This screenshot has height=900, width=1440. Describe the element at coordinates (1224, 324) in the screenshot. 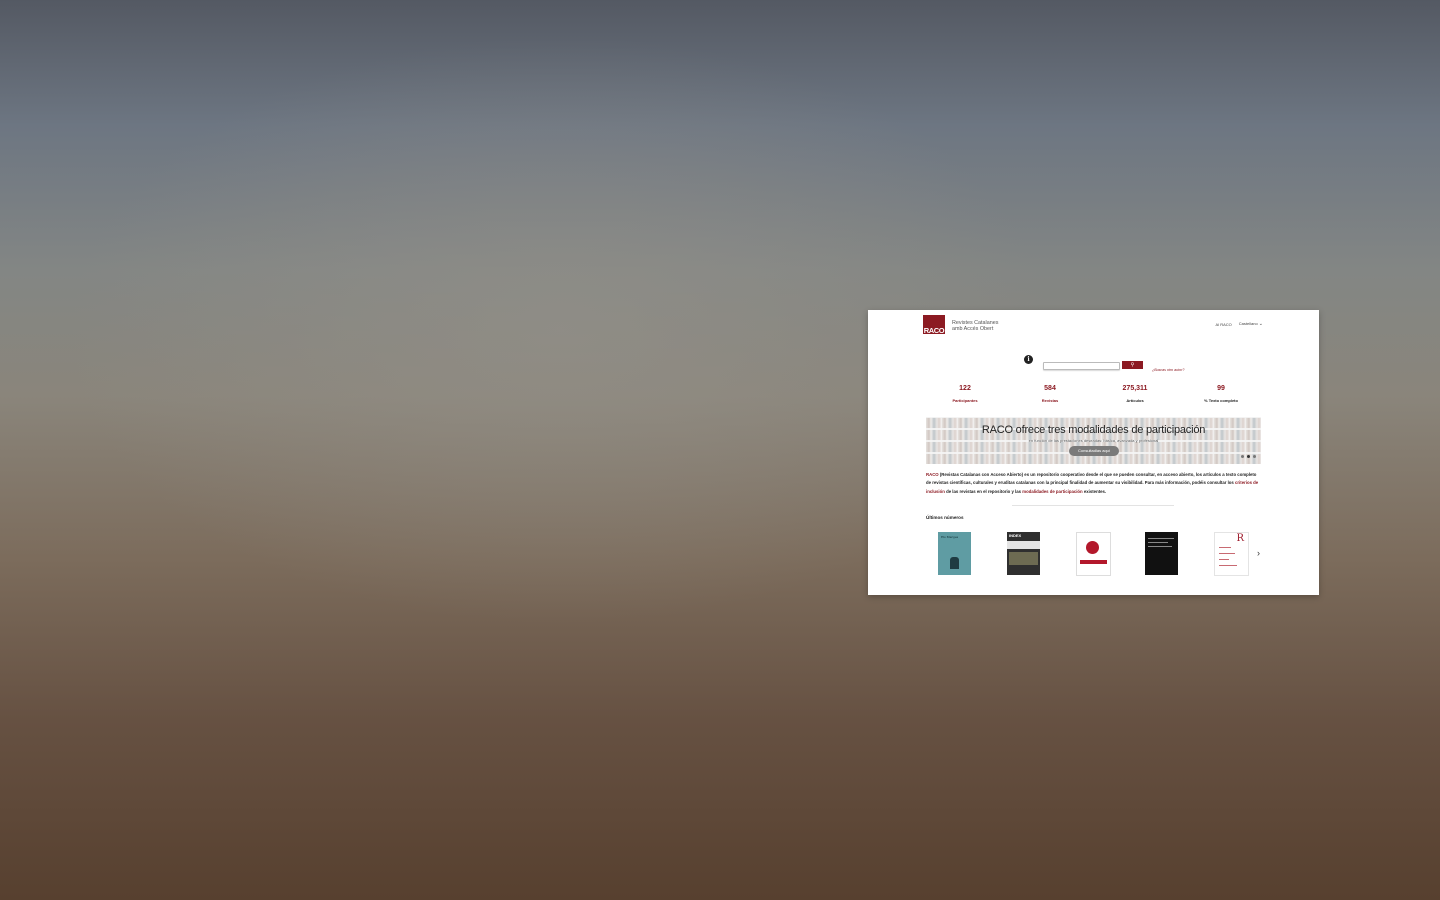

I see `nav-about-link: Al RACO` at that location.